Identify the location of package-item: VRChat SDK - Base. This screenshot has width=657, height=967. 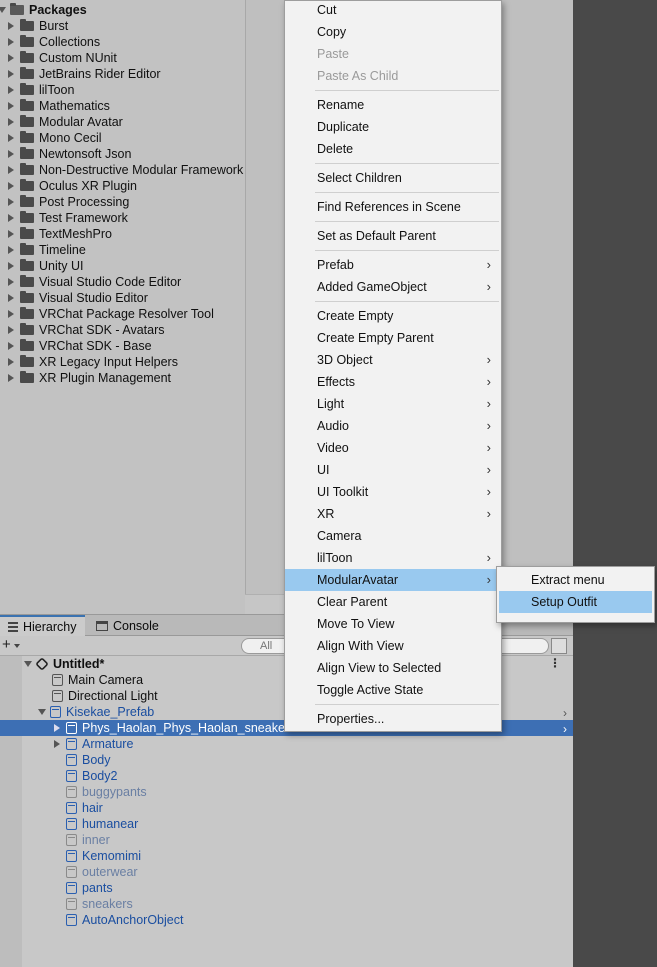
(122, 346).